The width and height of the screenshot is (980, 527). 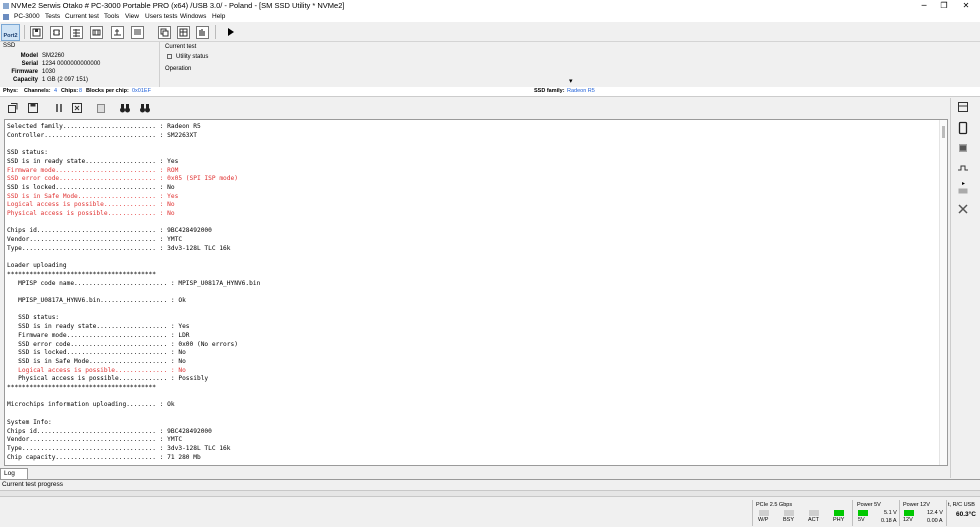 I want to click on phy-label: PHY, so click(x=839, y=520).